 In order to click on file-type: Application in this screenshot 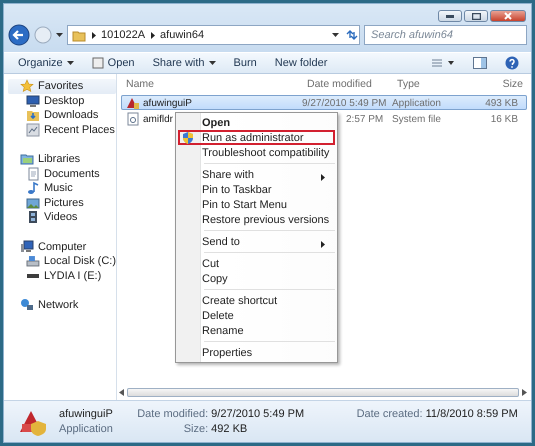, I will do `click(86, 429)`.